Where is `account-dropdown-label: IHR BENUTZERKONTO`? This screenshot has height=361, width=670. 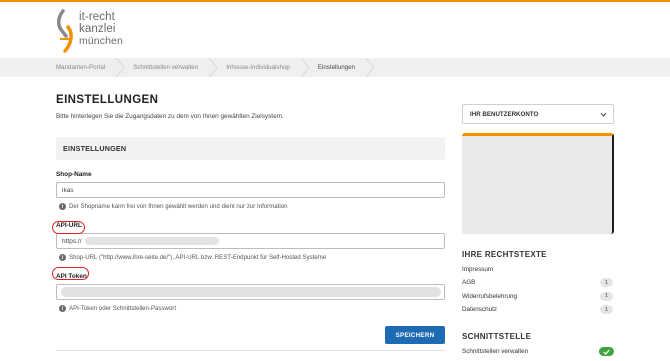 account-dropdown-label: IHR BENUTZERKONTO is located at coordinates (504, 114).